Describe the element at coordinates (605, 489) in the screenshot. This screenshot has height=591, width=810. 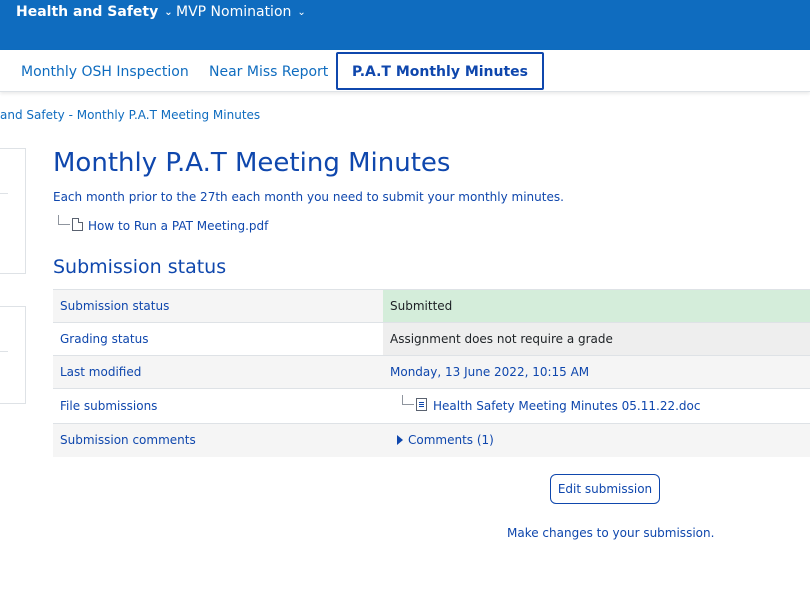
I see `edit-submission-button: Edit submission` at that location.